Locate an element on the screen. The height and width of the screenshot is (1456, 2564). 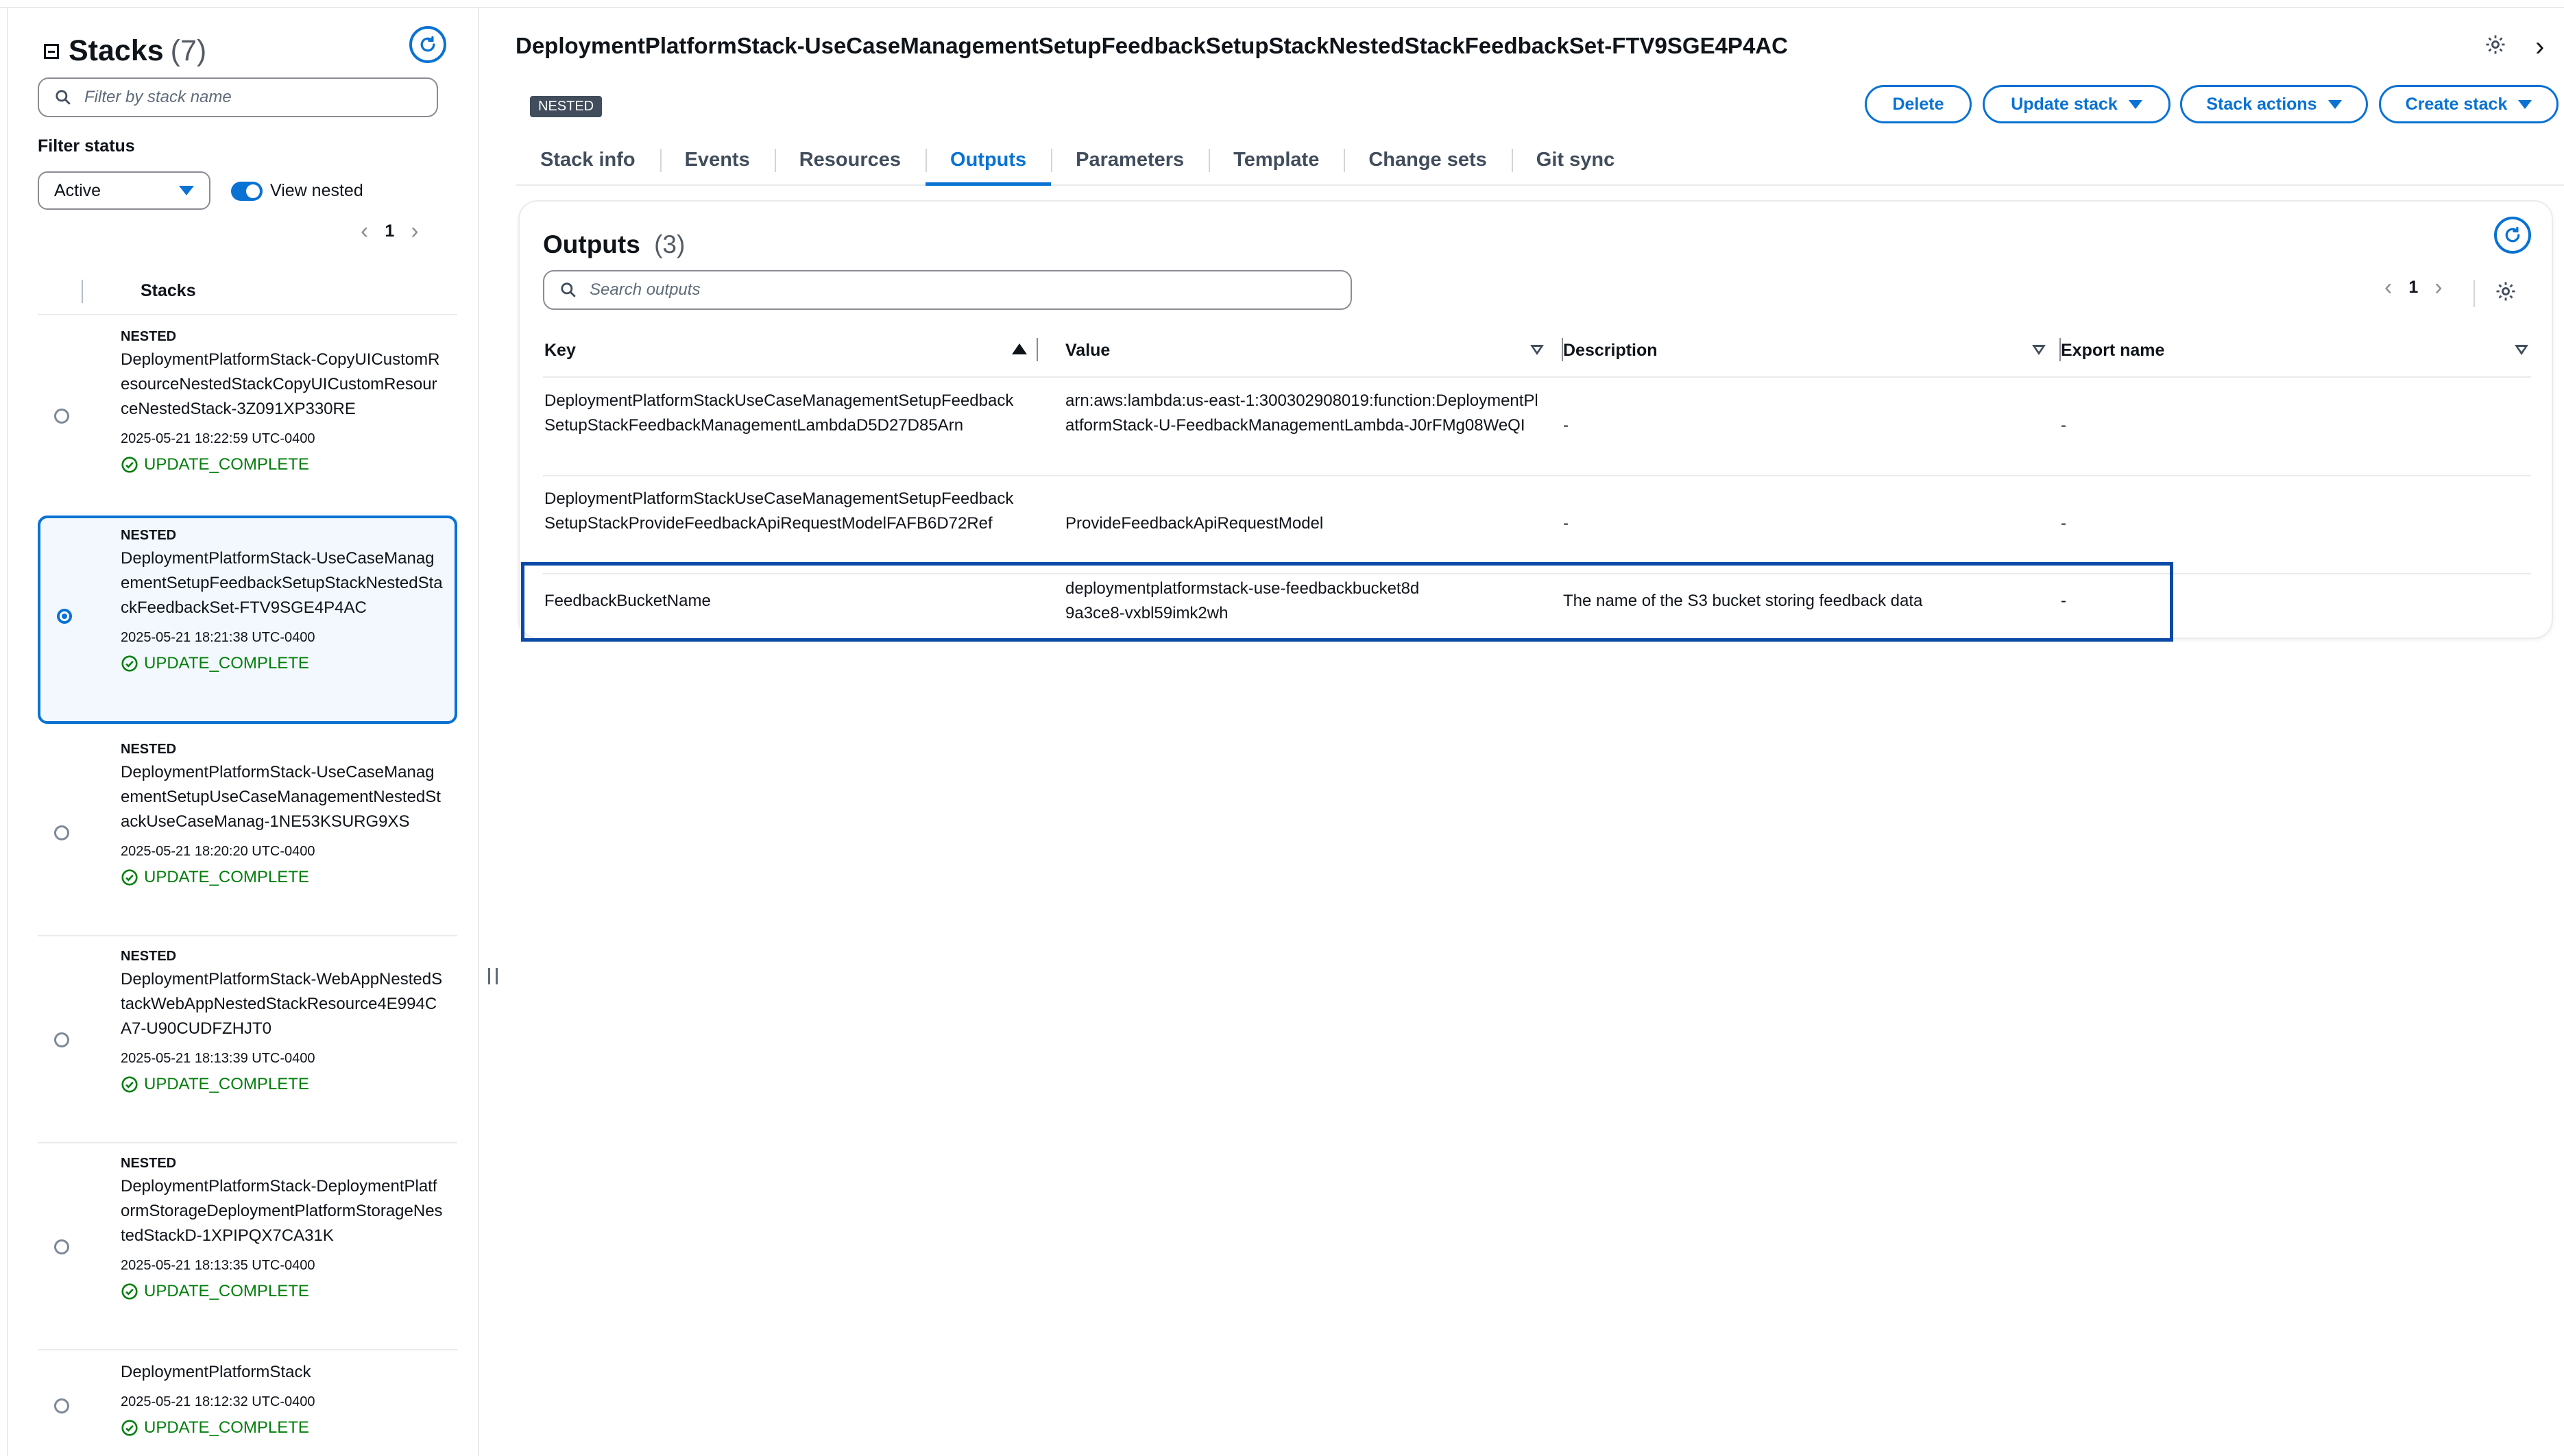
nested-badge: NESTED is located at coordinates (566, 107).